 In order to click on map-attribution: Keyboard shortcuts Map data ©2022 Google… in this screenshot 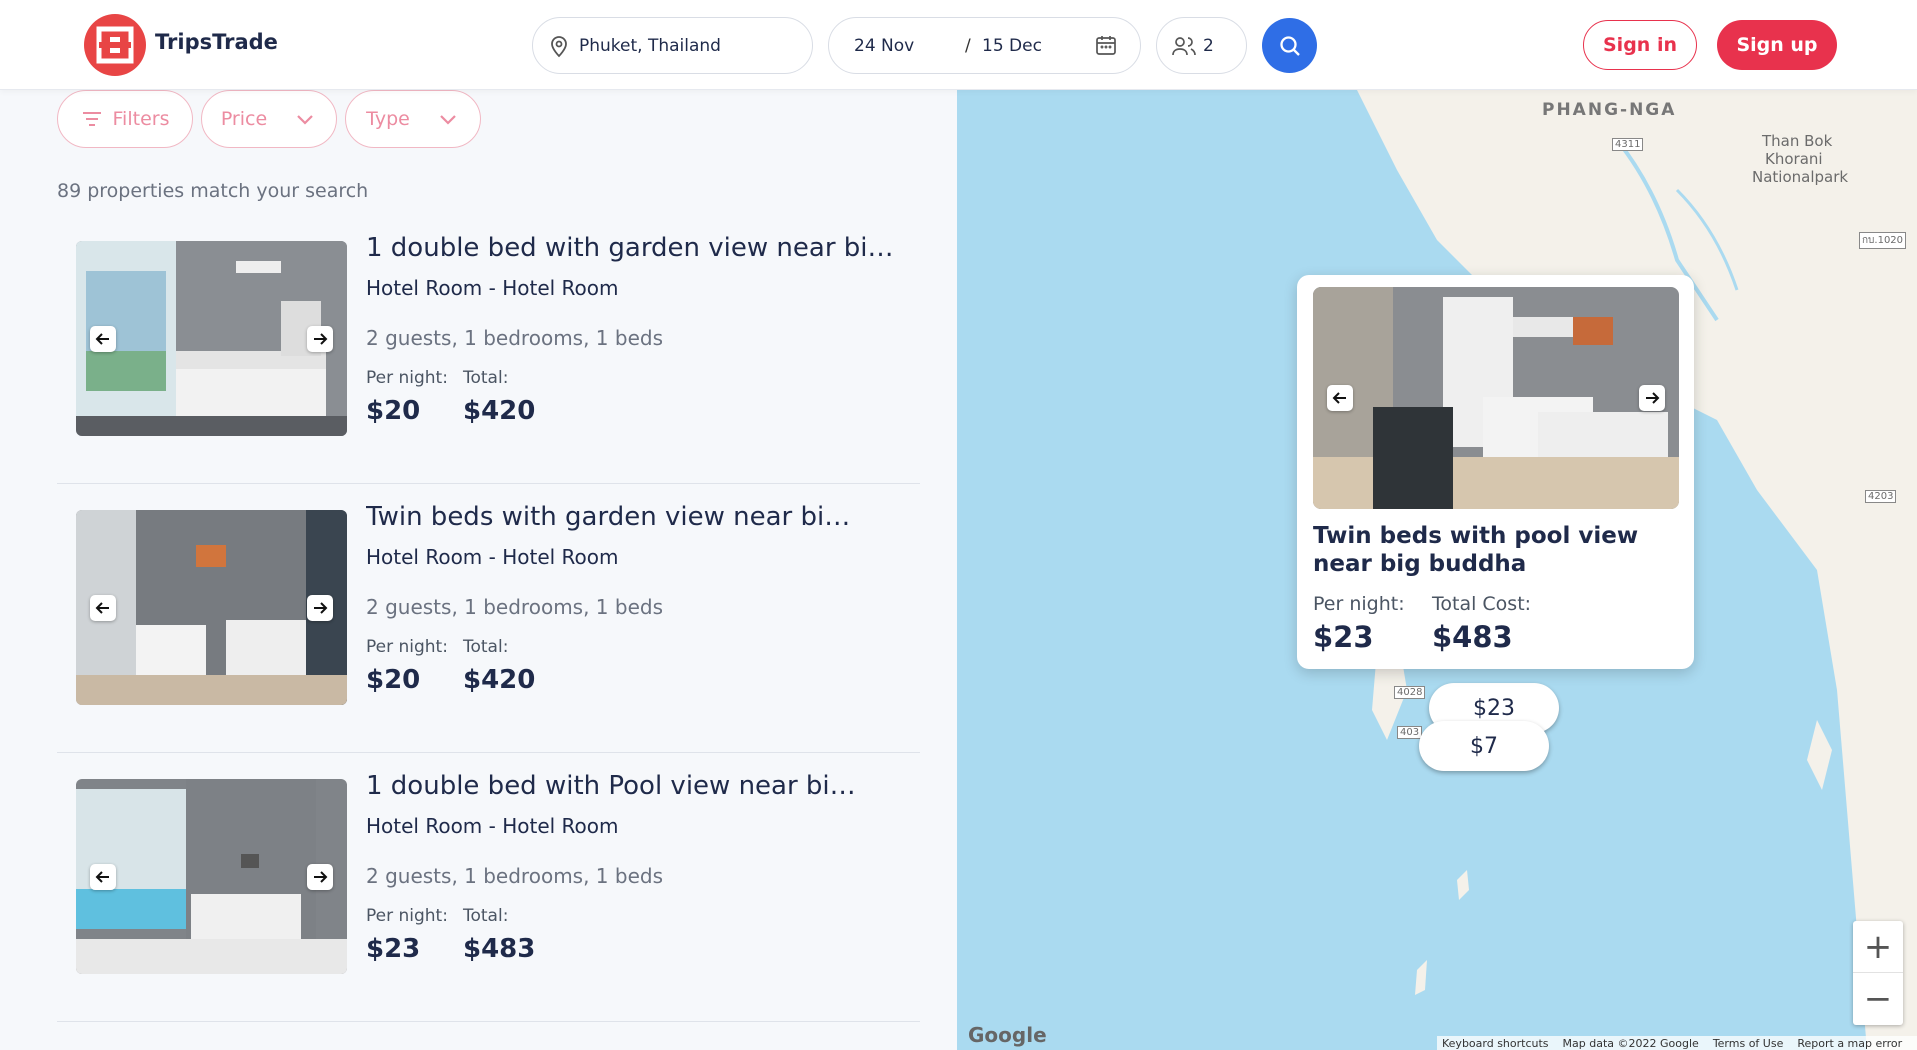, I will do `click(1677, 1043)`.